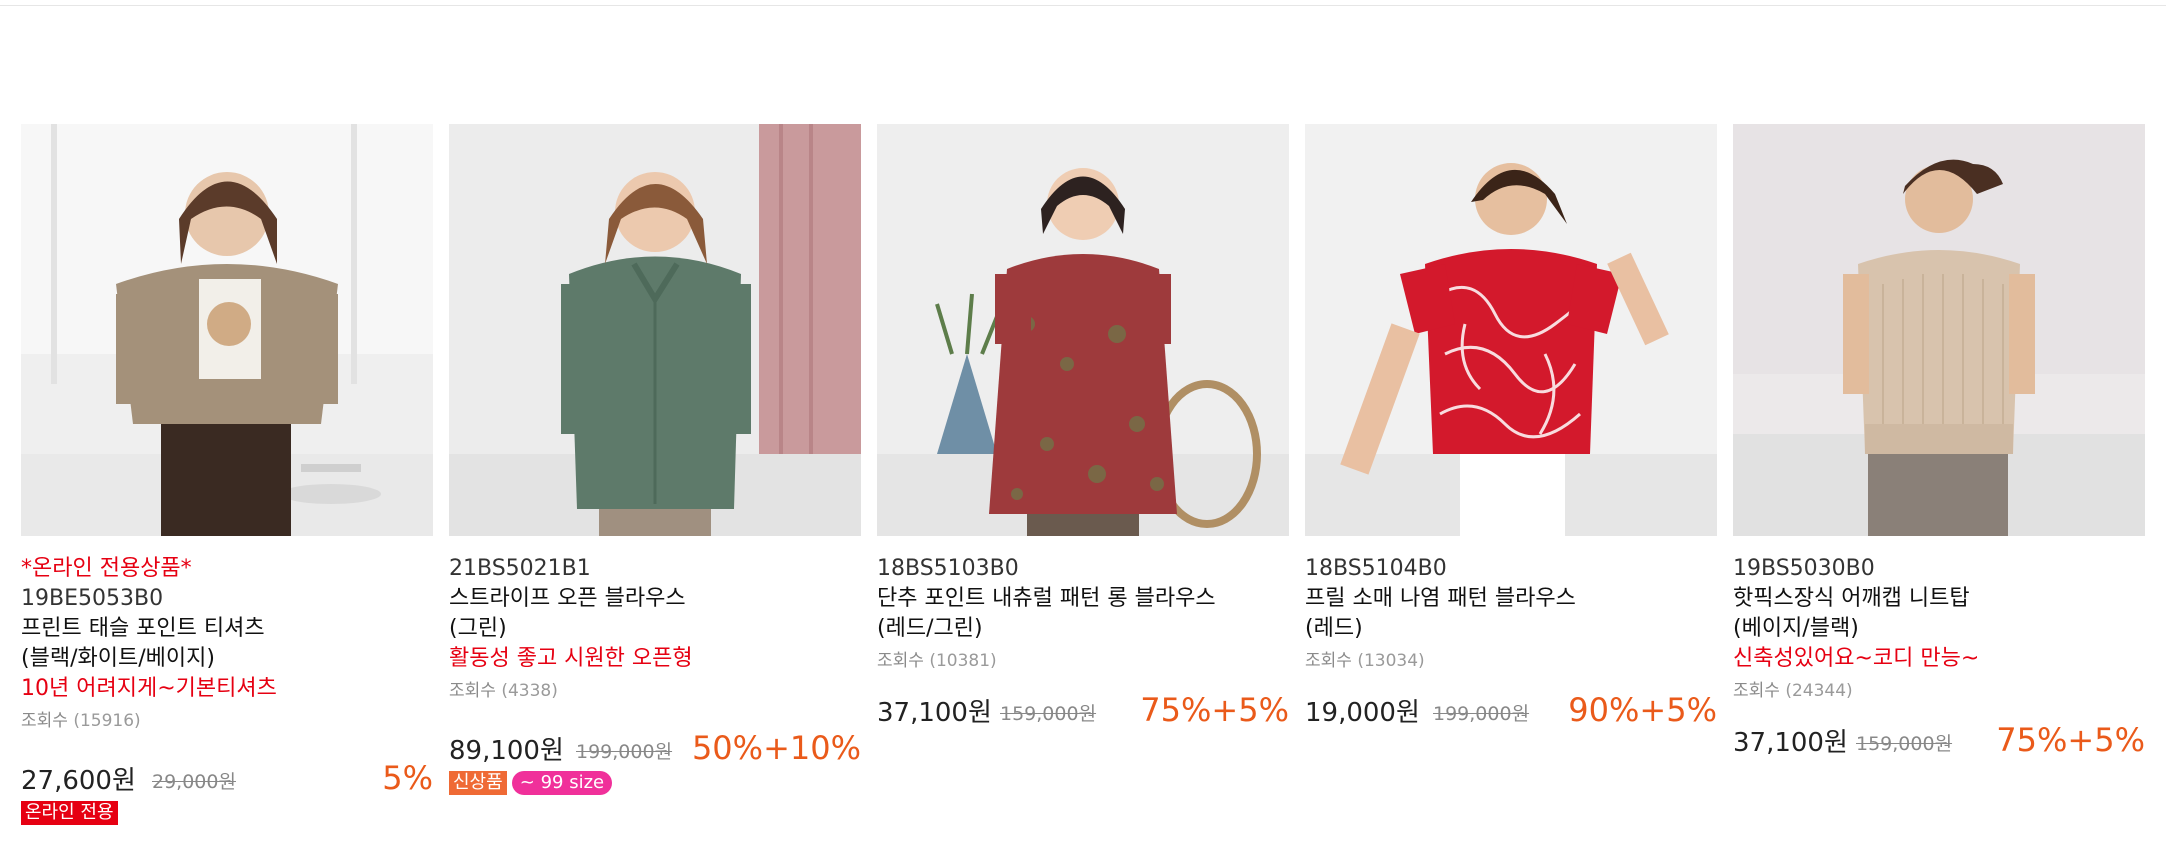  I want to click on product-code: 18BS5103B0, so click(1083, 569).